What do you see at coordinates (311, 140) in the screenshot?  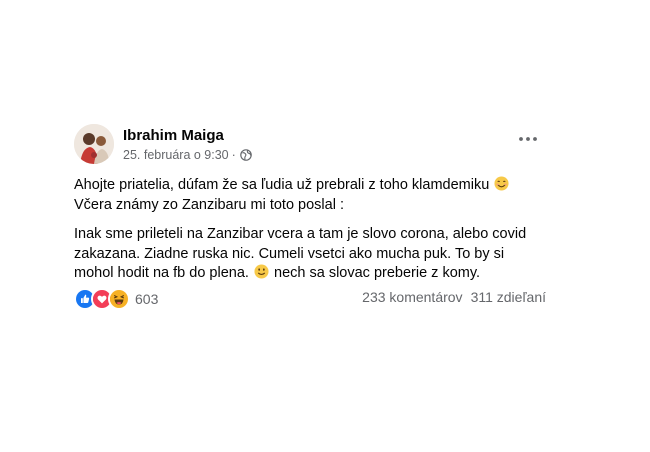 I see `post-header: Ibrahim Maiga 25. februára o 9:30 ·` at bounding box center [311, 140].